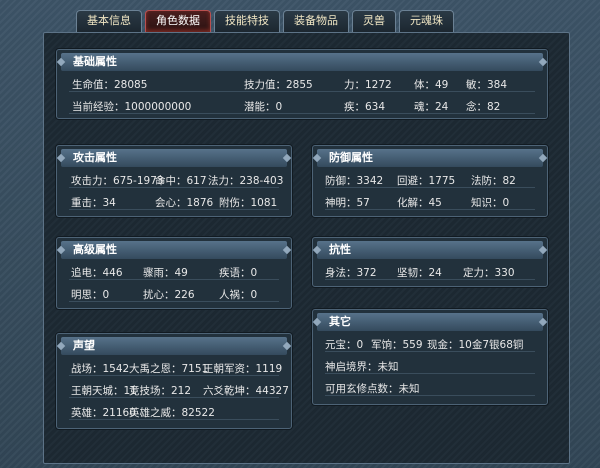  I want to click on tab-bar: 基本信息 角色数据 技能特技 装备物品 灵兽 元魂珠, so click(265, 21).